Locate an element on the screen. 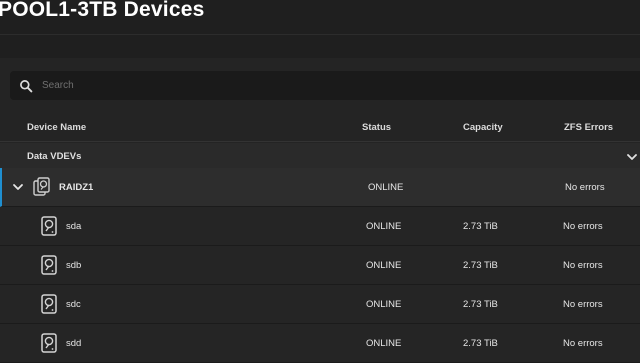 This screenshot has width=640, height=363. table-row-disk: sdb ONLINE 2.73 TiB No errors is located at coordinates (320, 265).